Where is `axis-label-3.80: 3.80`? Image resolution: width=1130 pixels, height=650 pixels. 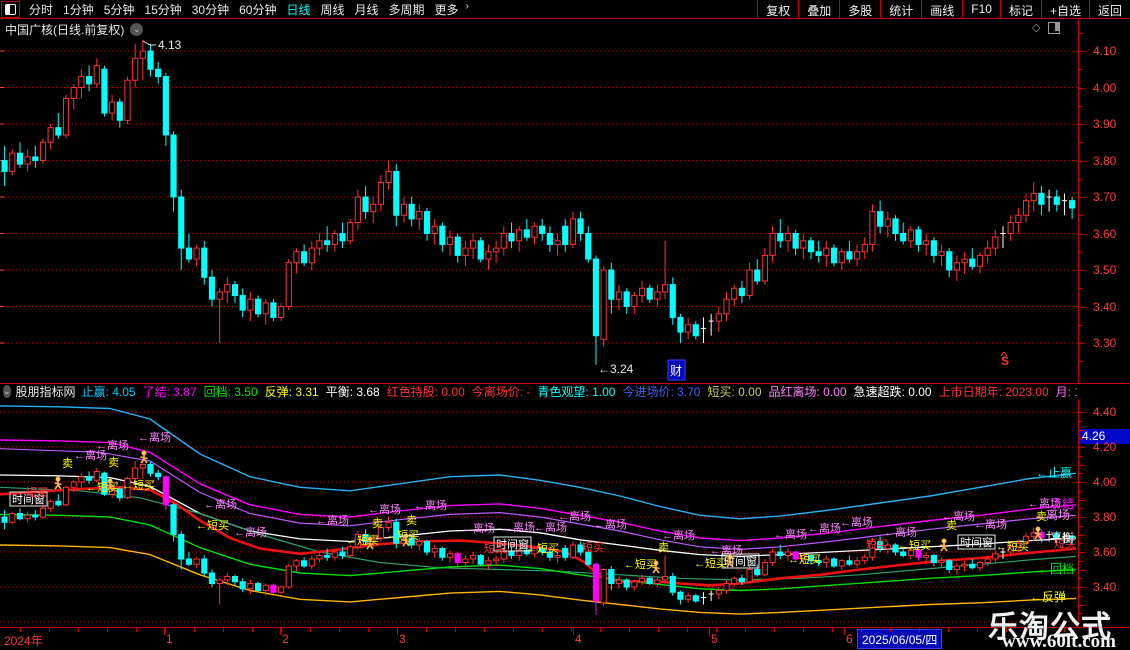
axis-label-3.80: 3.80 is located at coordinates (1105, 517).